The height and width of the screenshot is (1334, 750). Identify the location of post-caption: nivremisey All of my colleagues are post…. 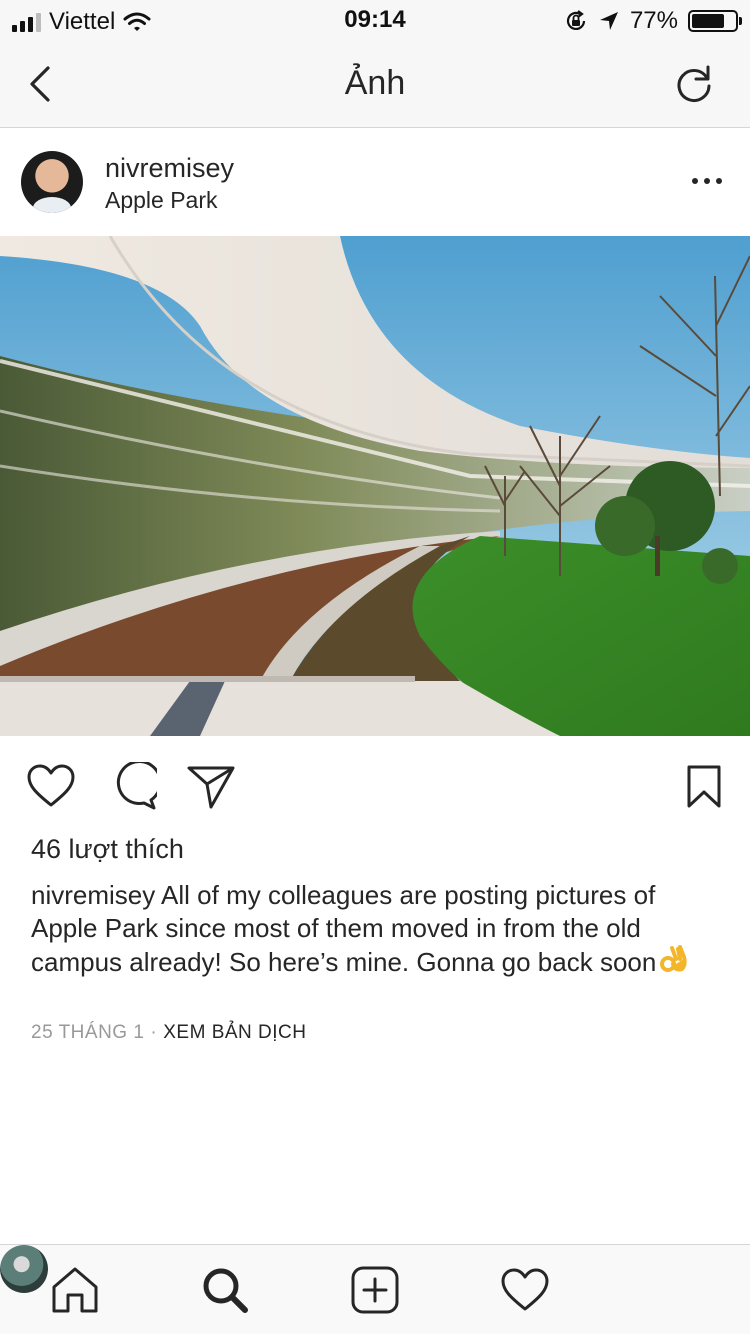
(376, 929).